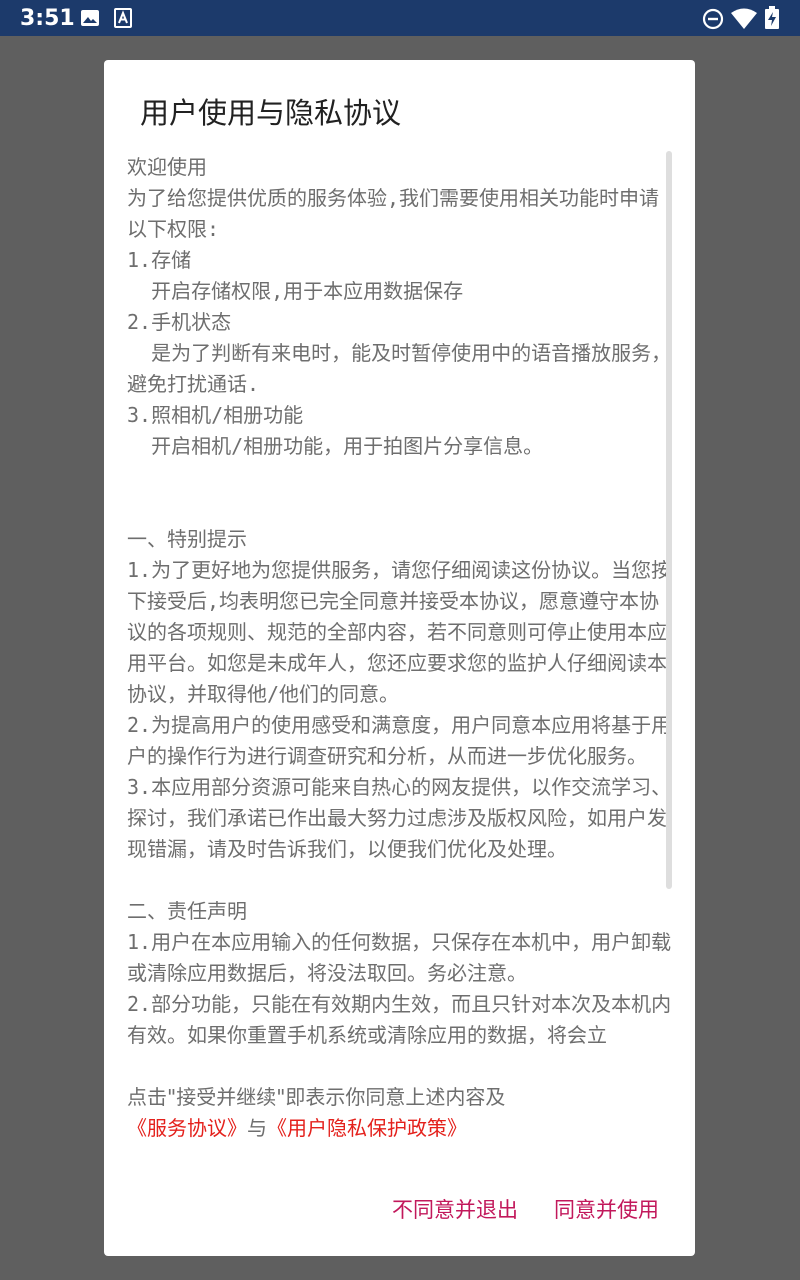 The height and width of the screenshot is (1280, 800). I want to click on status-bar: 3:51, so click(400, 18).